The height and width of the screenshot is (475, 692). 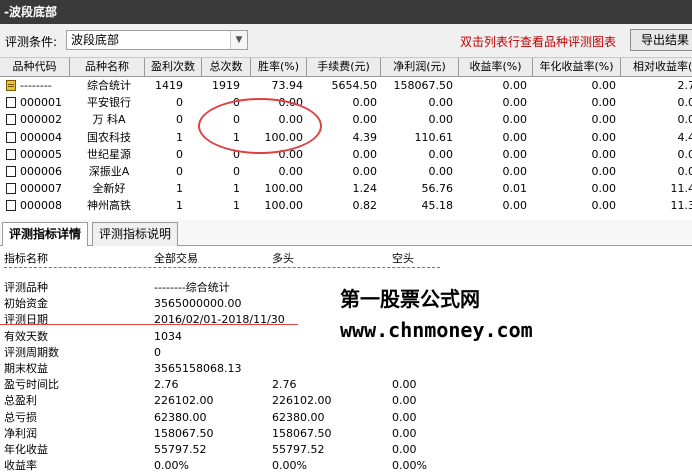 I want to click on cell-fee: 5654.50, so click(x=354, y=85).